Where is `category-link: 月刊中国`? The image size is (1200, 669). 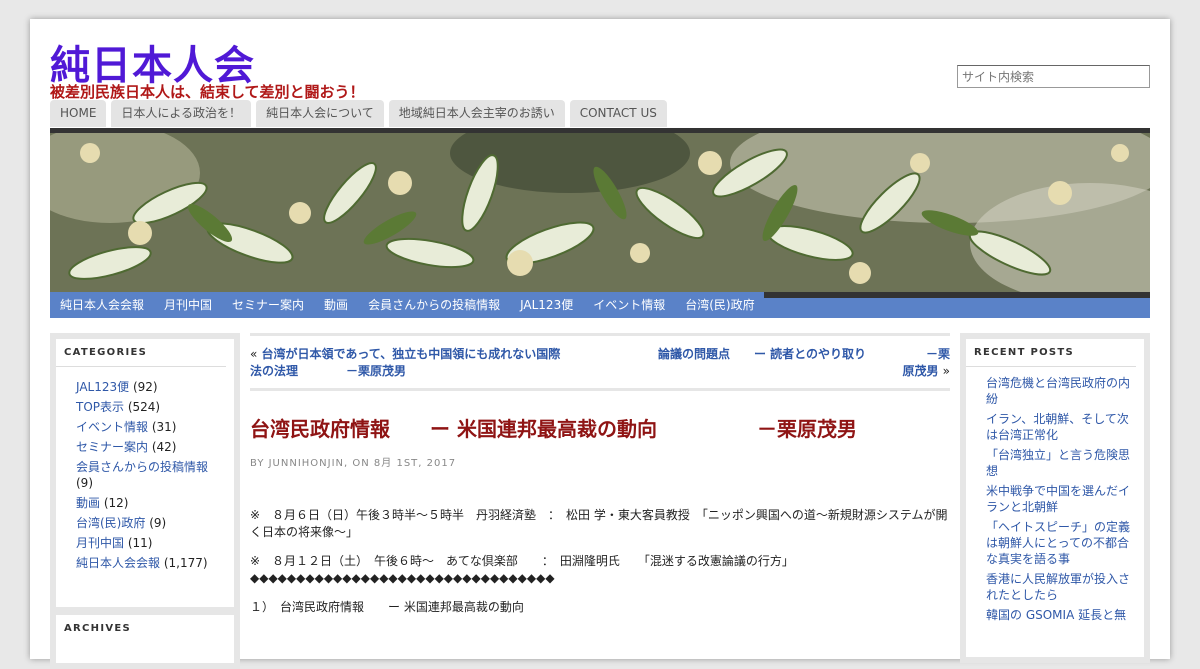
category-link: 月刊中国 is located at coordinates (100, 543).